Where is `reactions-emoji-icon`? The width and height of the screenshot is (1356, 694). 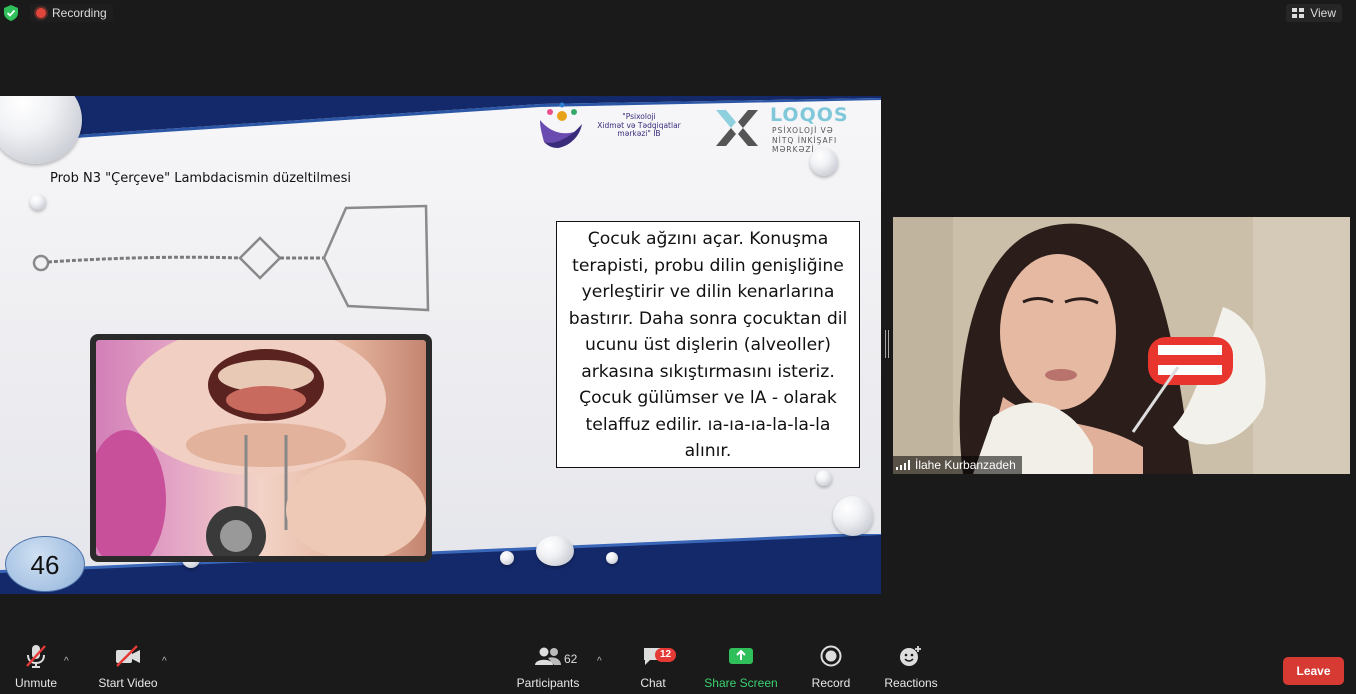
reactions-emoji-icon is located at coordinates (910, 656).